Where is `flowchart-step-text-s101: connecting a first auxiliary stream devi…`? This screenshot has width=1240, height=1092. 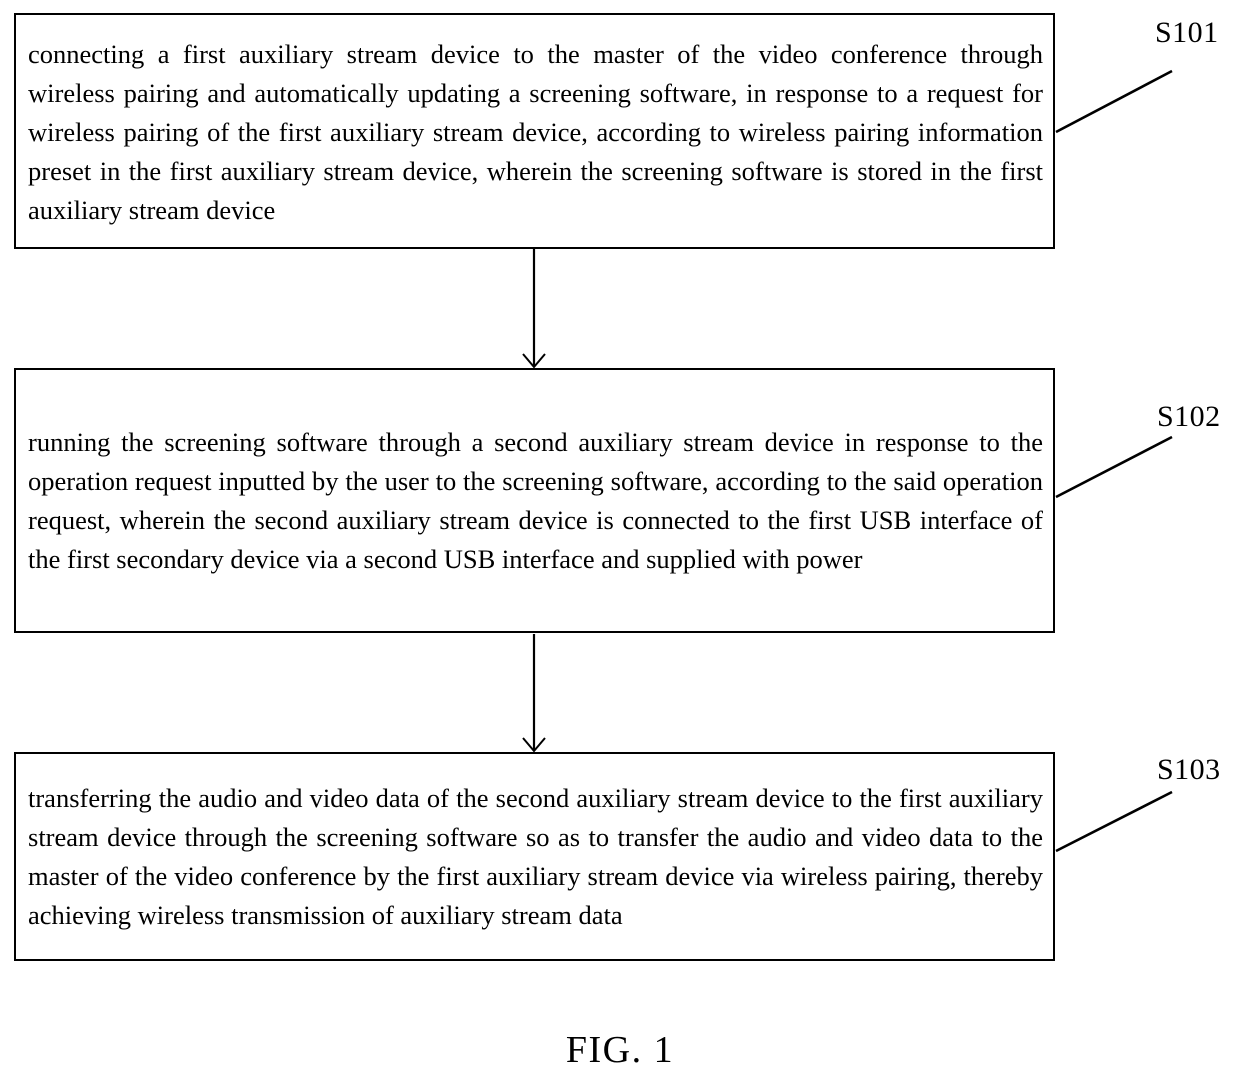 flowchart-step-text-s101: connecting a first auxiliary stream devi… is located at coordinates (535, 131).